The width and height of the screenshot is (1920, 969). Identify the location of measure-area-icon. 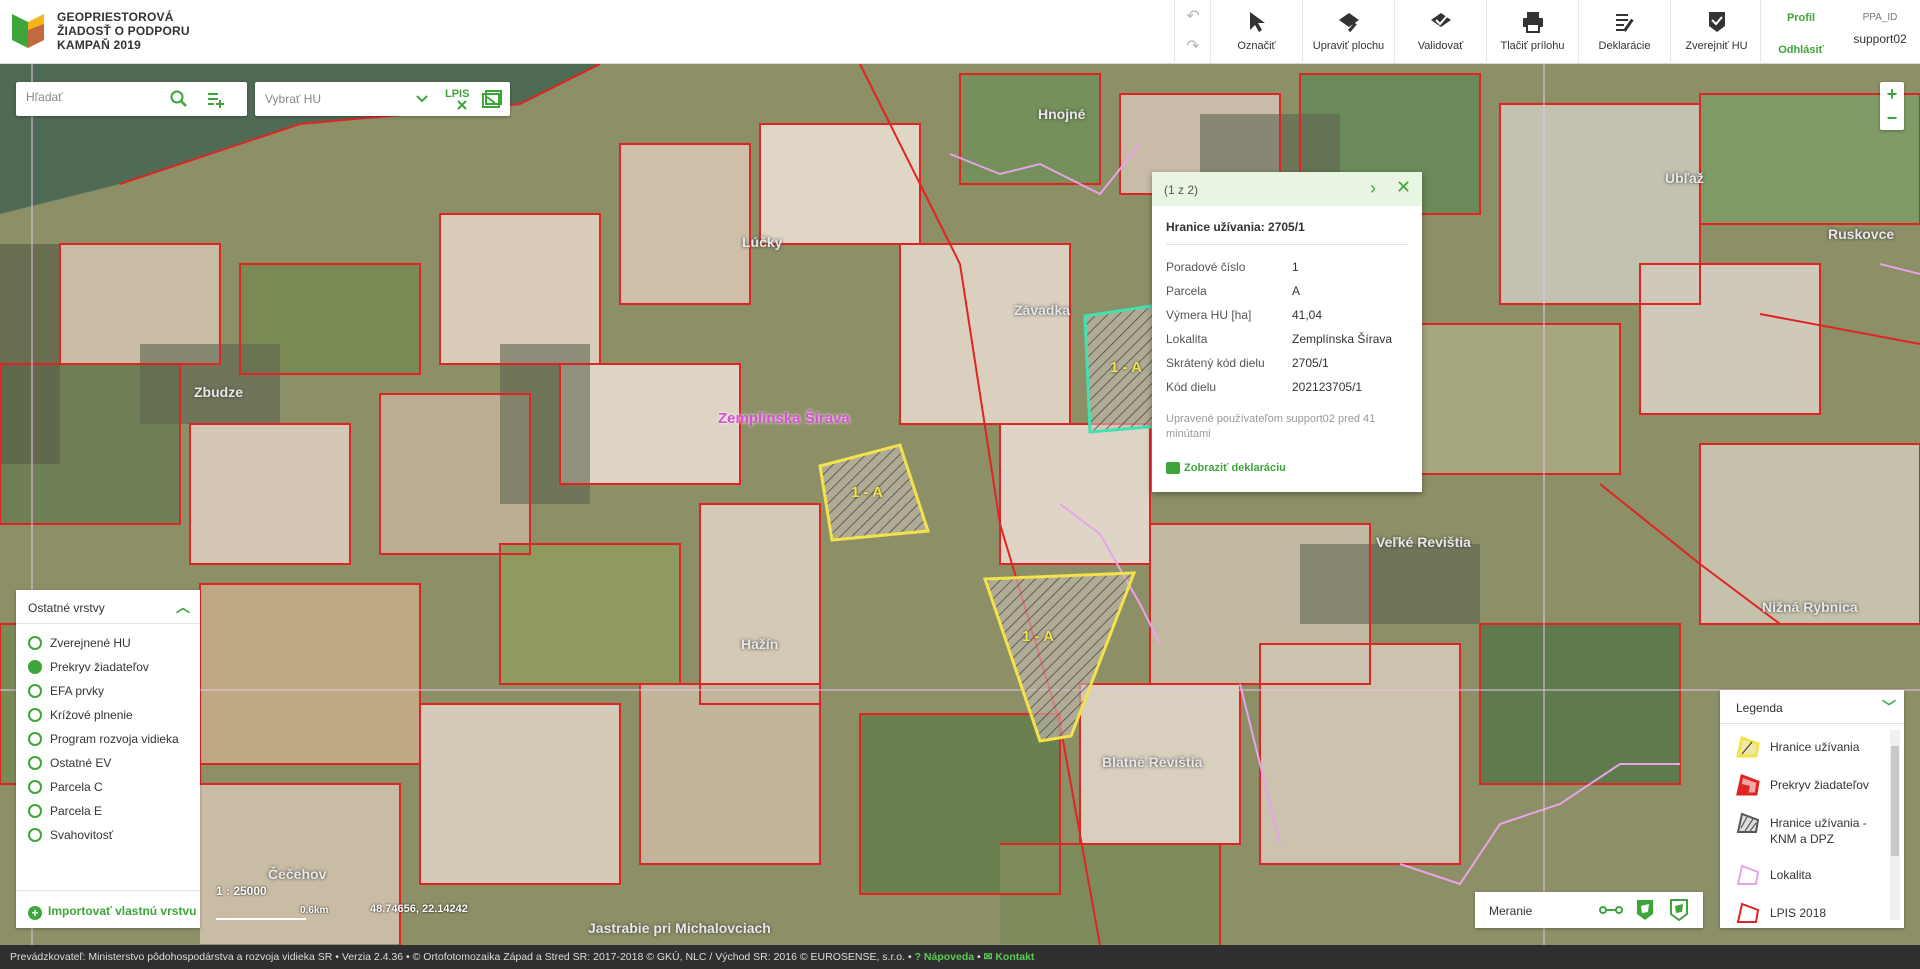
(1645, 910).